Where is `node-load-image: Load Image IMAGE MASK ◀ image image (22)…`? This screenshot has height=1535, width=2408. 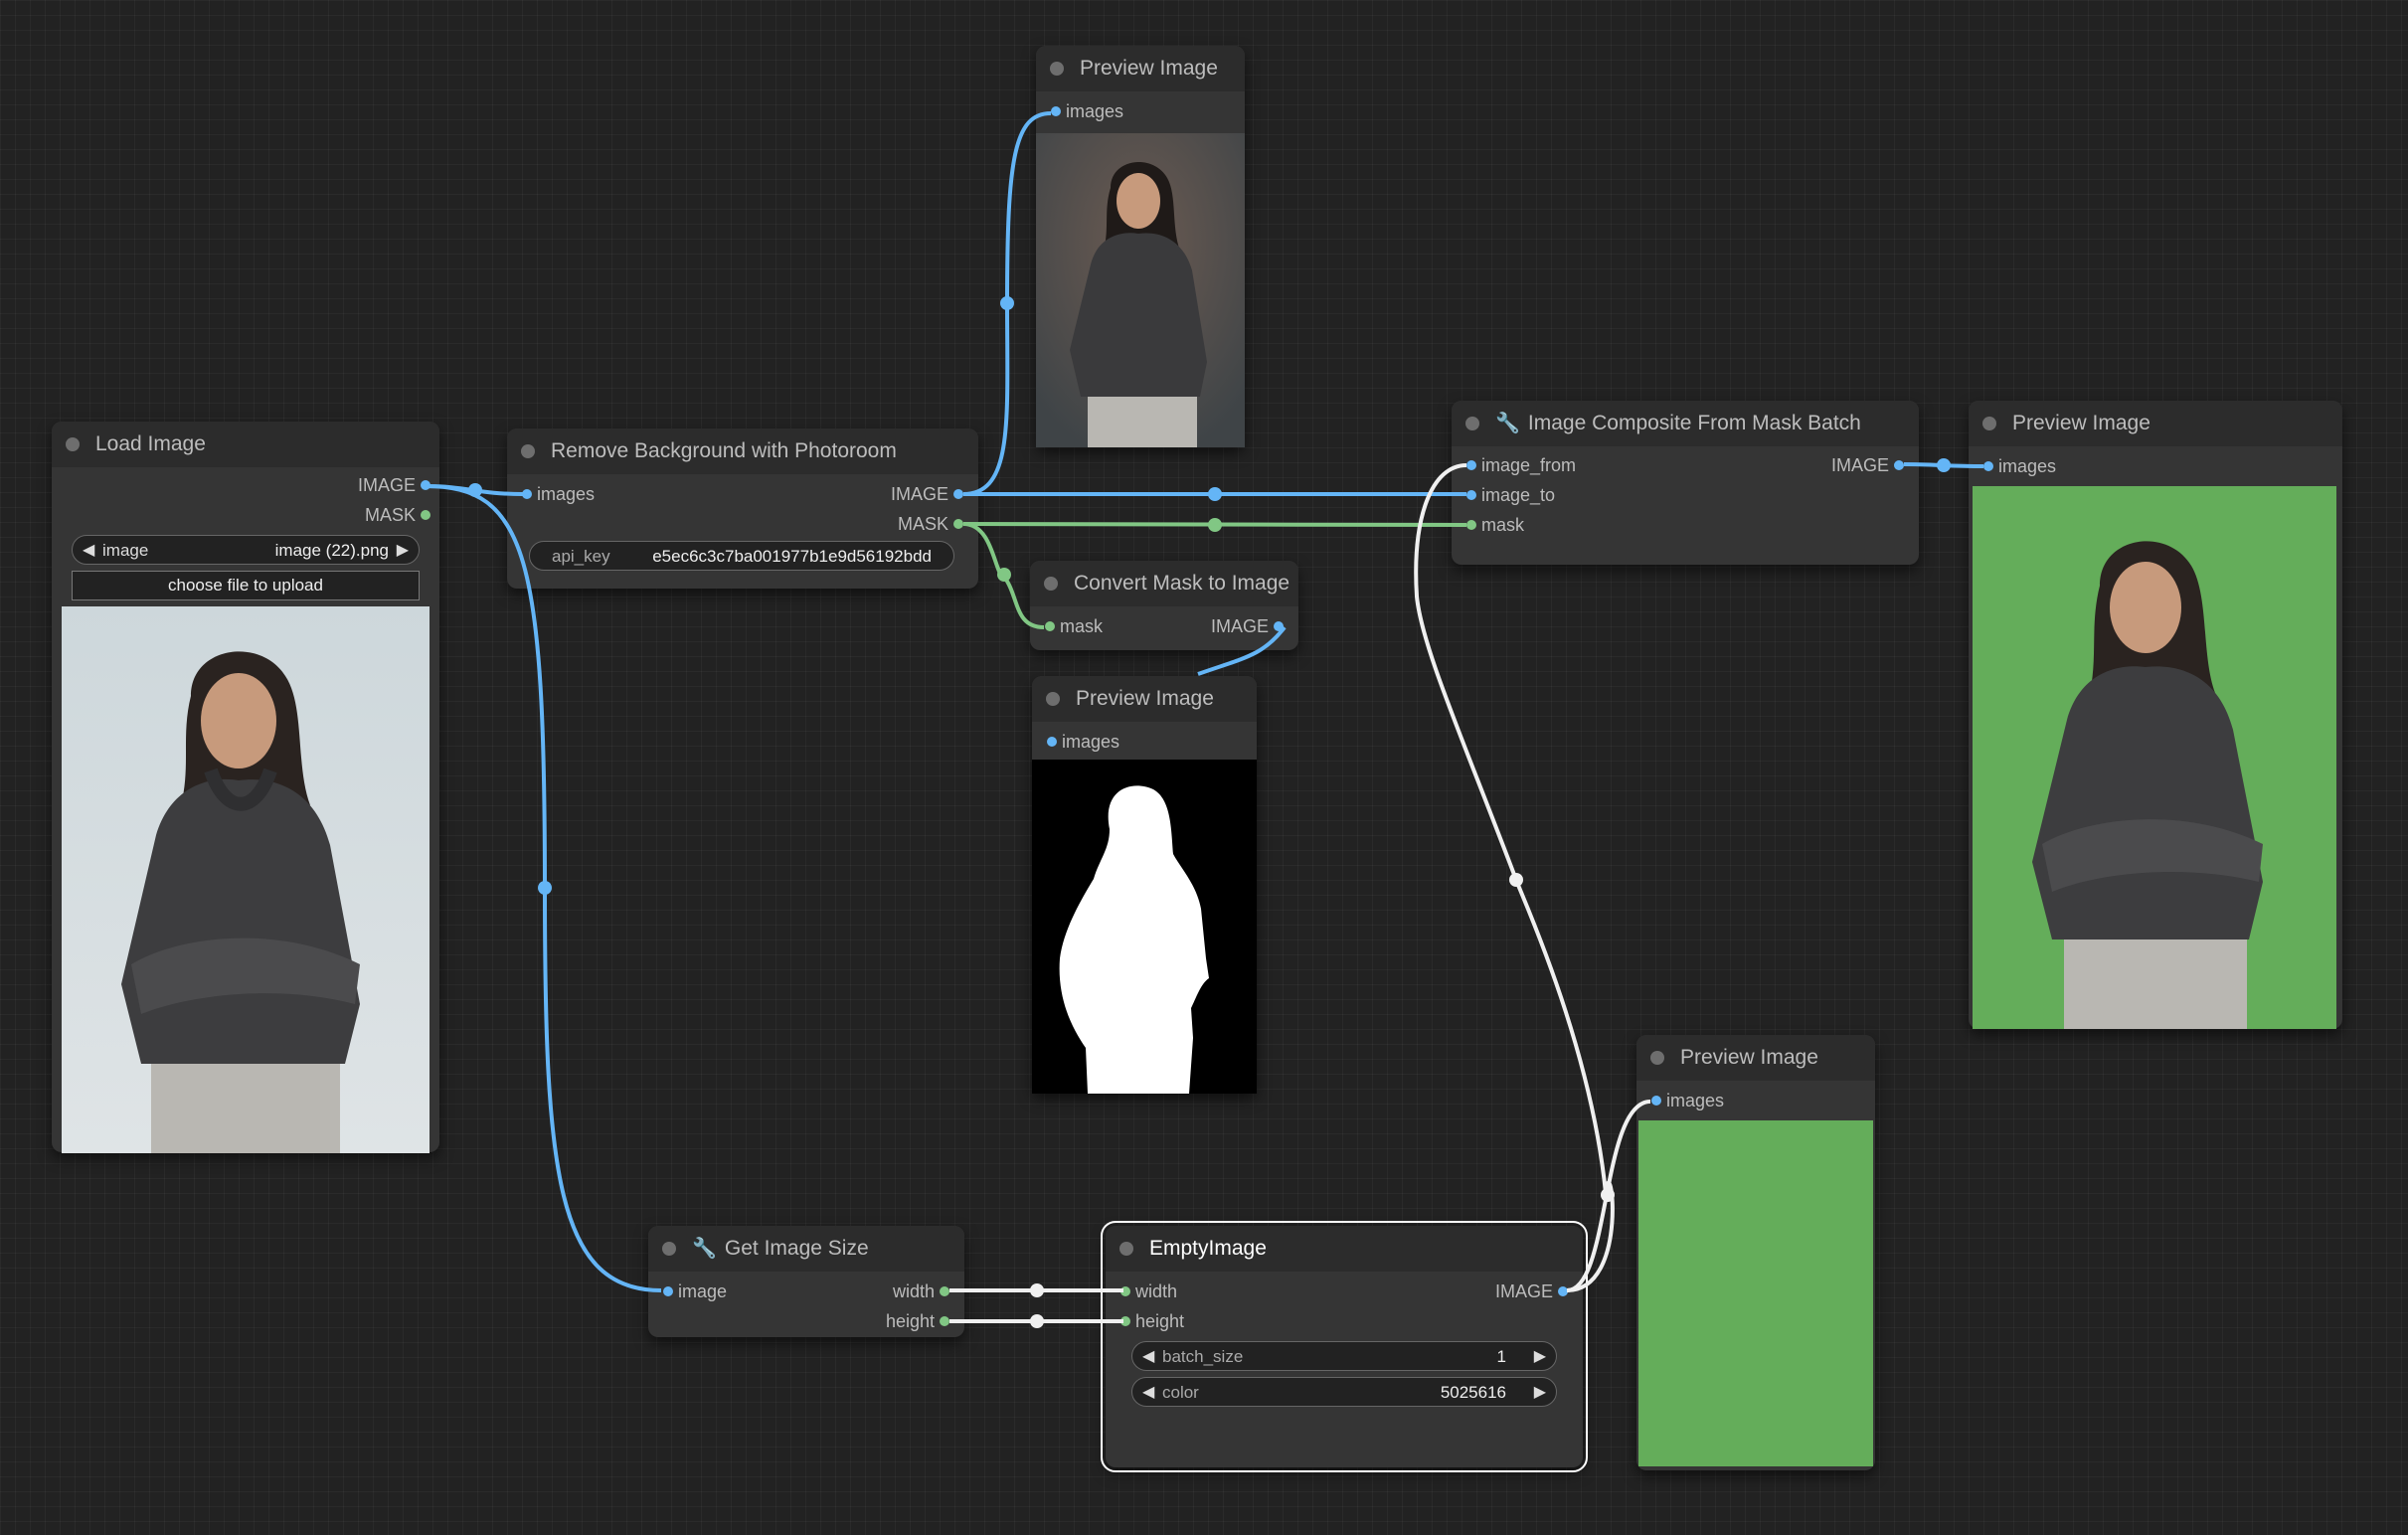
node-load-image: Load Image IMAGE MASK ◀ image image (22)… is located at coordinates (245, 787).